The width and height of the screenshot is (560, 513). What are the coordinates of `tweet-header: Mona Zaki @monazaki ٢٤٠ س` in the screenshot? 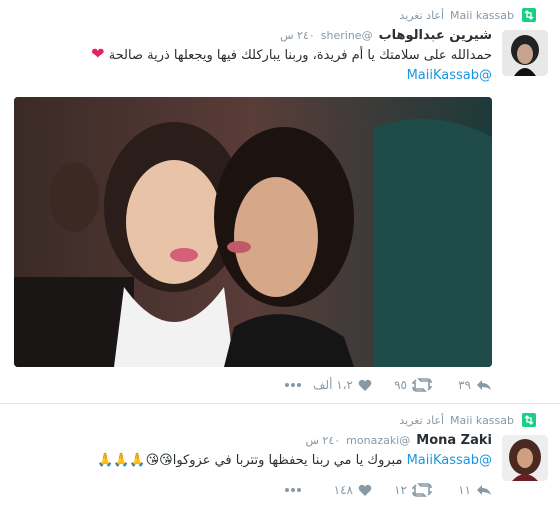 It's located at (398, 440).